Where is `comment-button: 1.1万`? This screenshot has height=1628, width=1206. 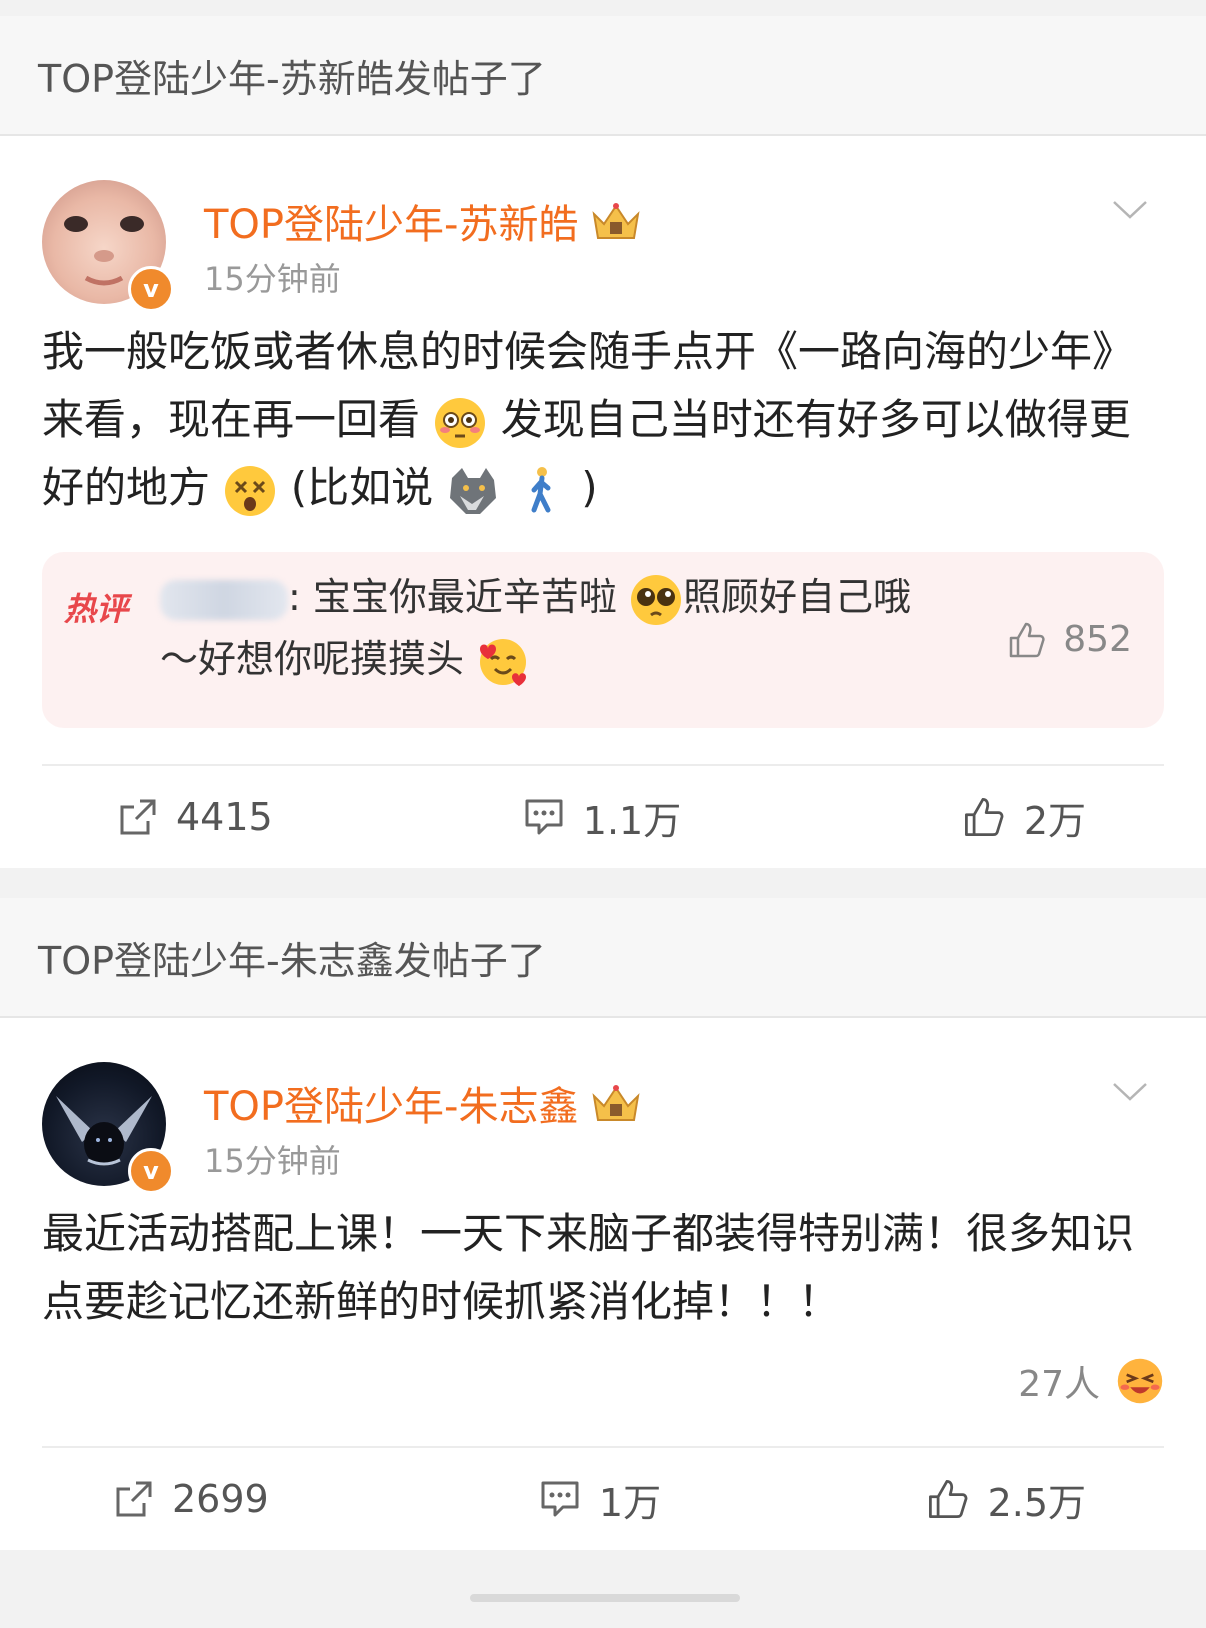
comment-button: 1.1万 is located at coordinates (602, 817).